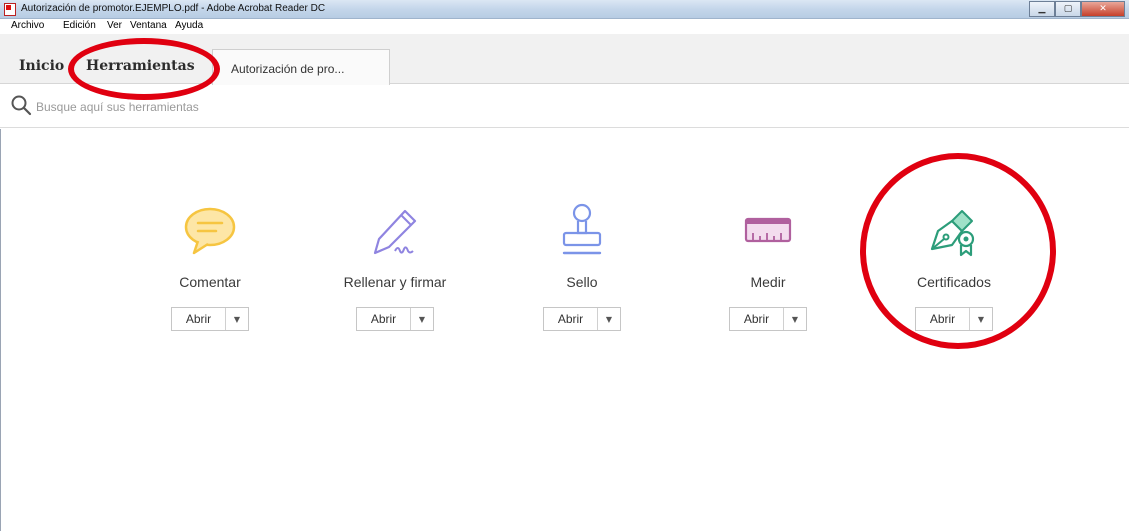  Describe the element at coordinates (582, 229) in the screenshot. I see `stamp-icon` at that location.